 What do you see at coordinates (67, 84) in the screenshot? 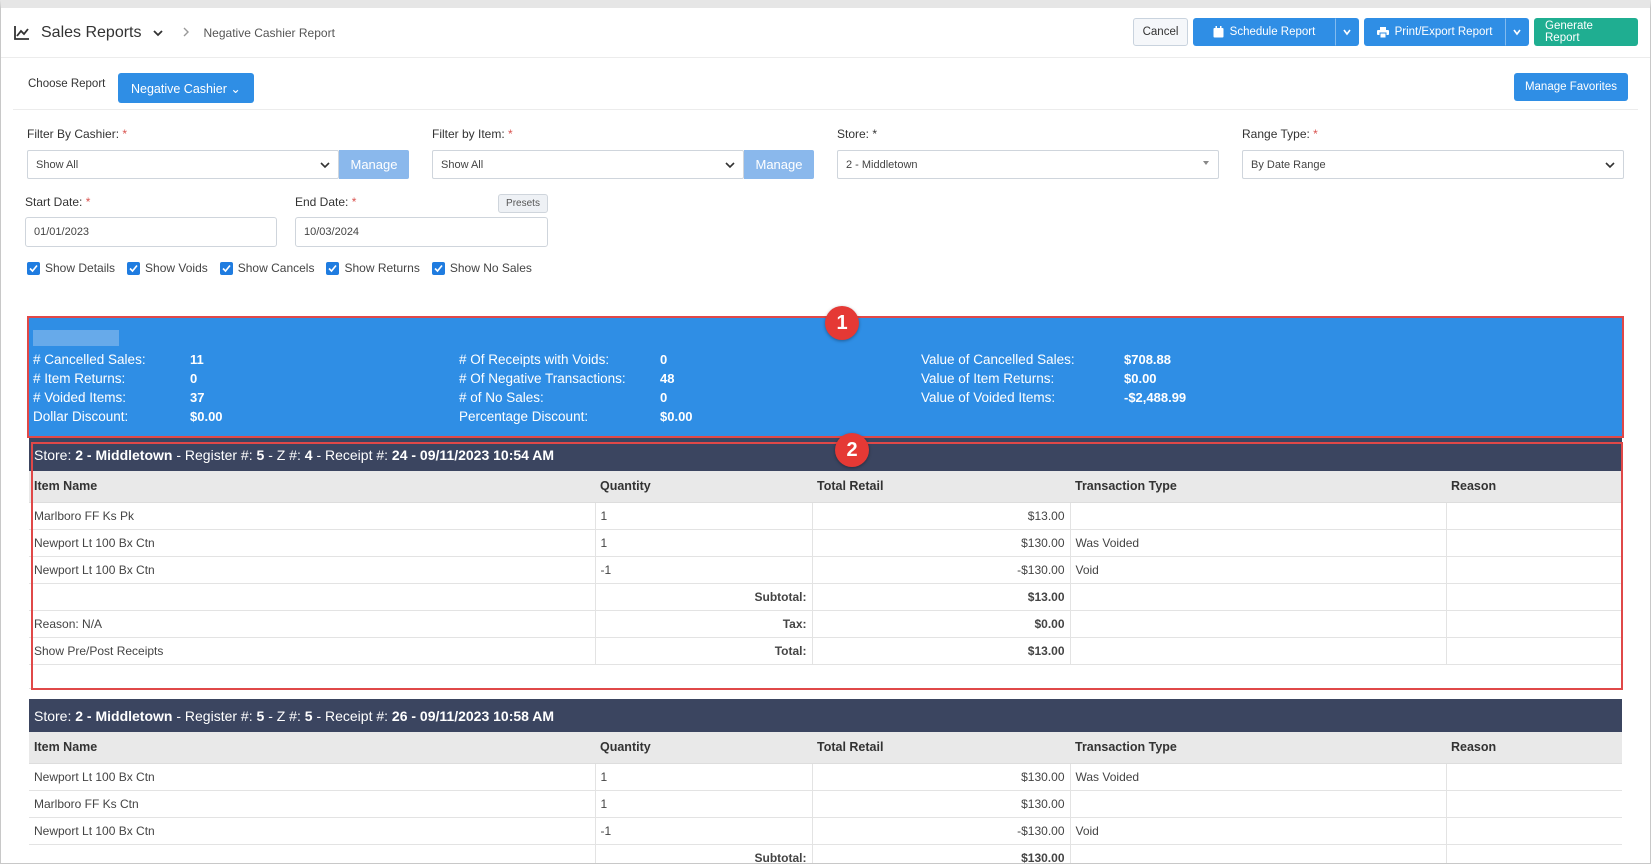
I see `choose-report-label: Choose Report` at bounding box center [67, 84].